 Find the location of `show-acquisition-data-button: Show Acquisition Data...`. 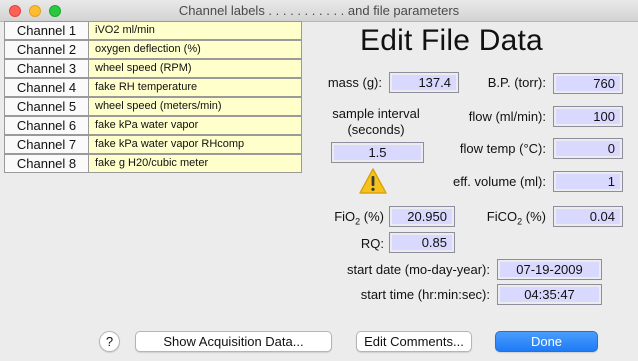

show-acquisition-data-button: Show Acquisition Data... is located at coordinates (233, 341).